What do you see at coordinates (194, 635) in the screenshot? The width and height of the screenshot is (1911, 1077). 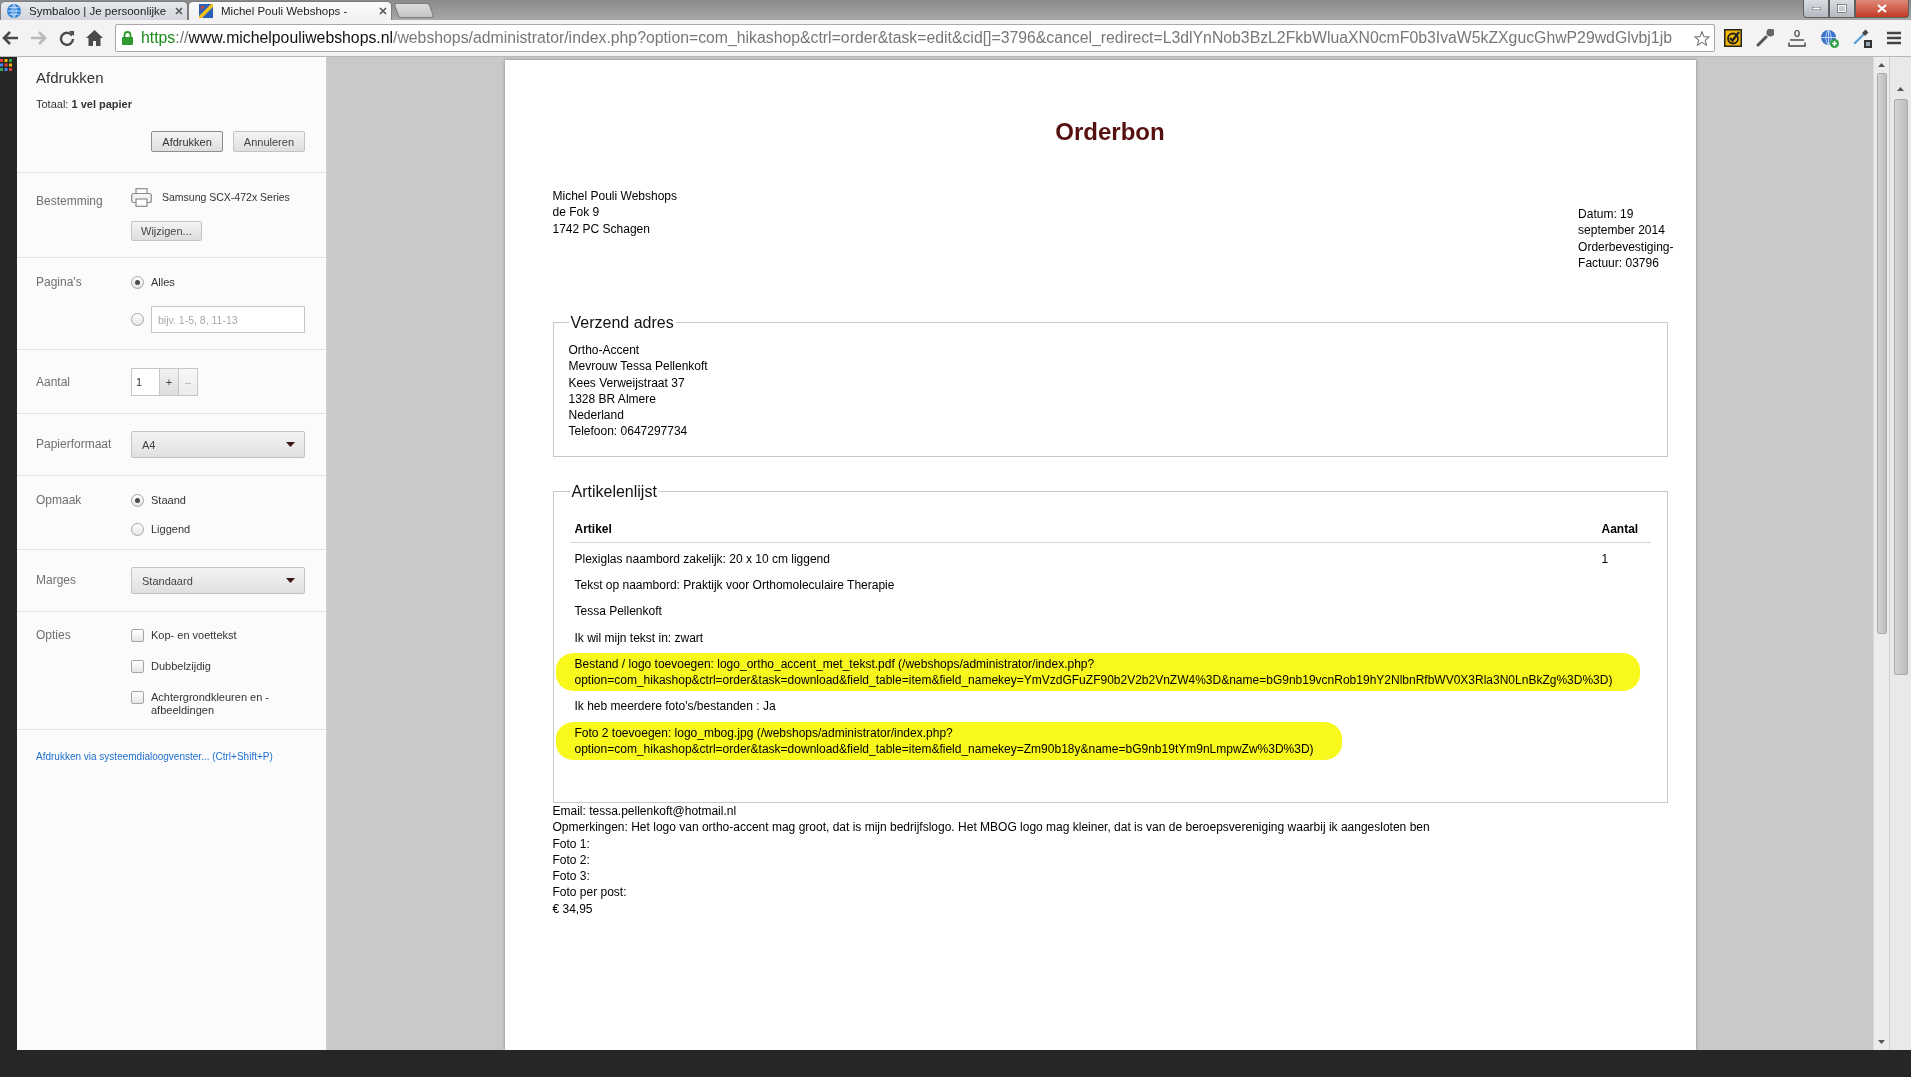 I see `checkbox-label: Kop- en voettekst` at bounding box center [194, 635].